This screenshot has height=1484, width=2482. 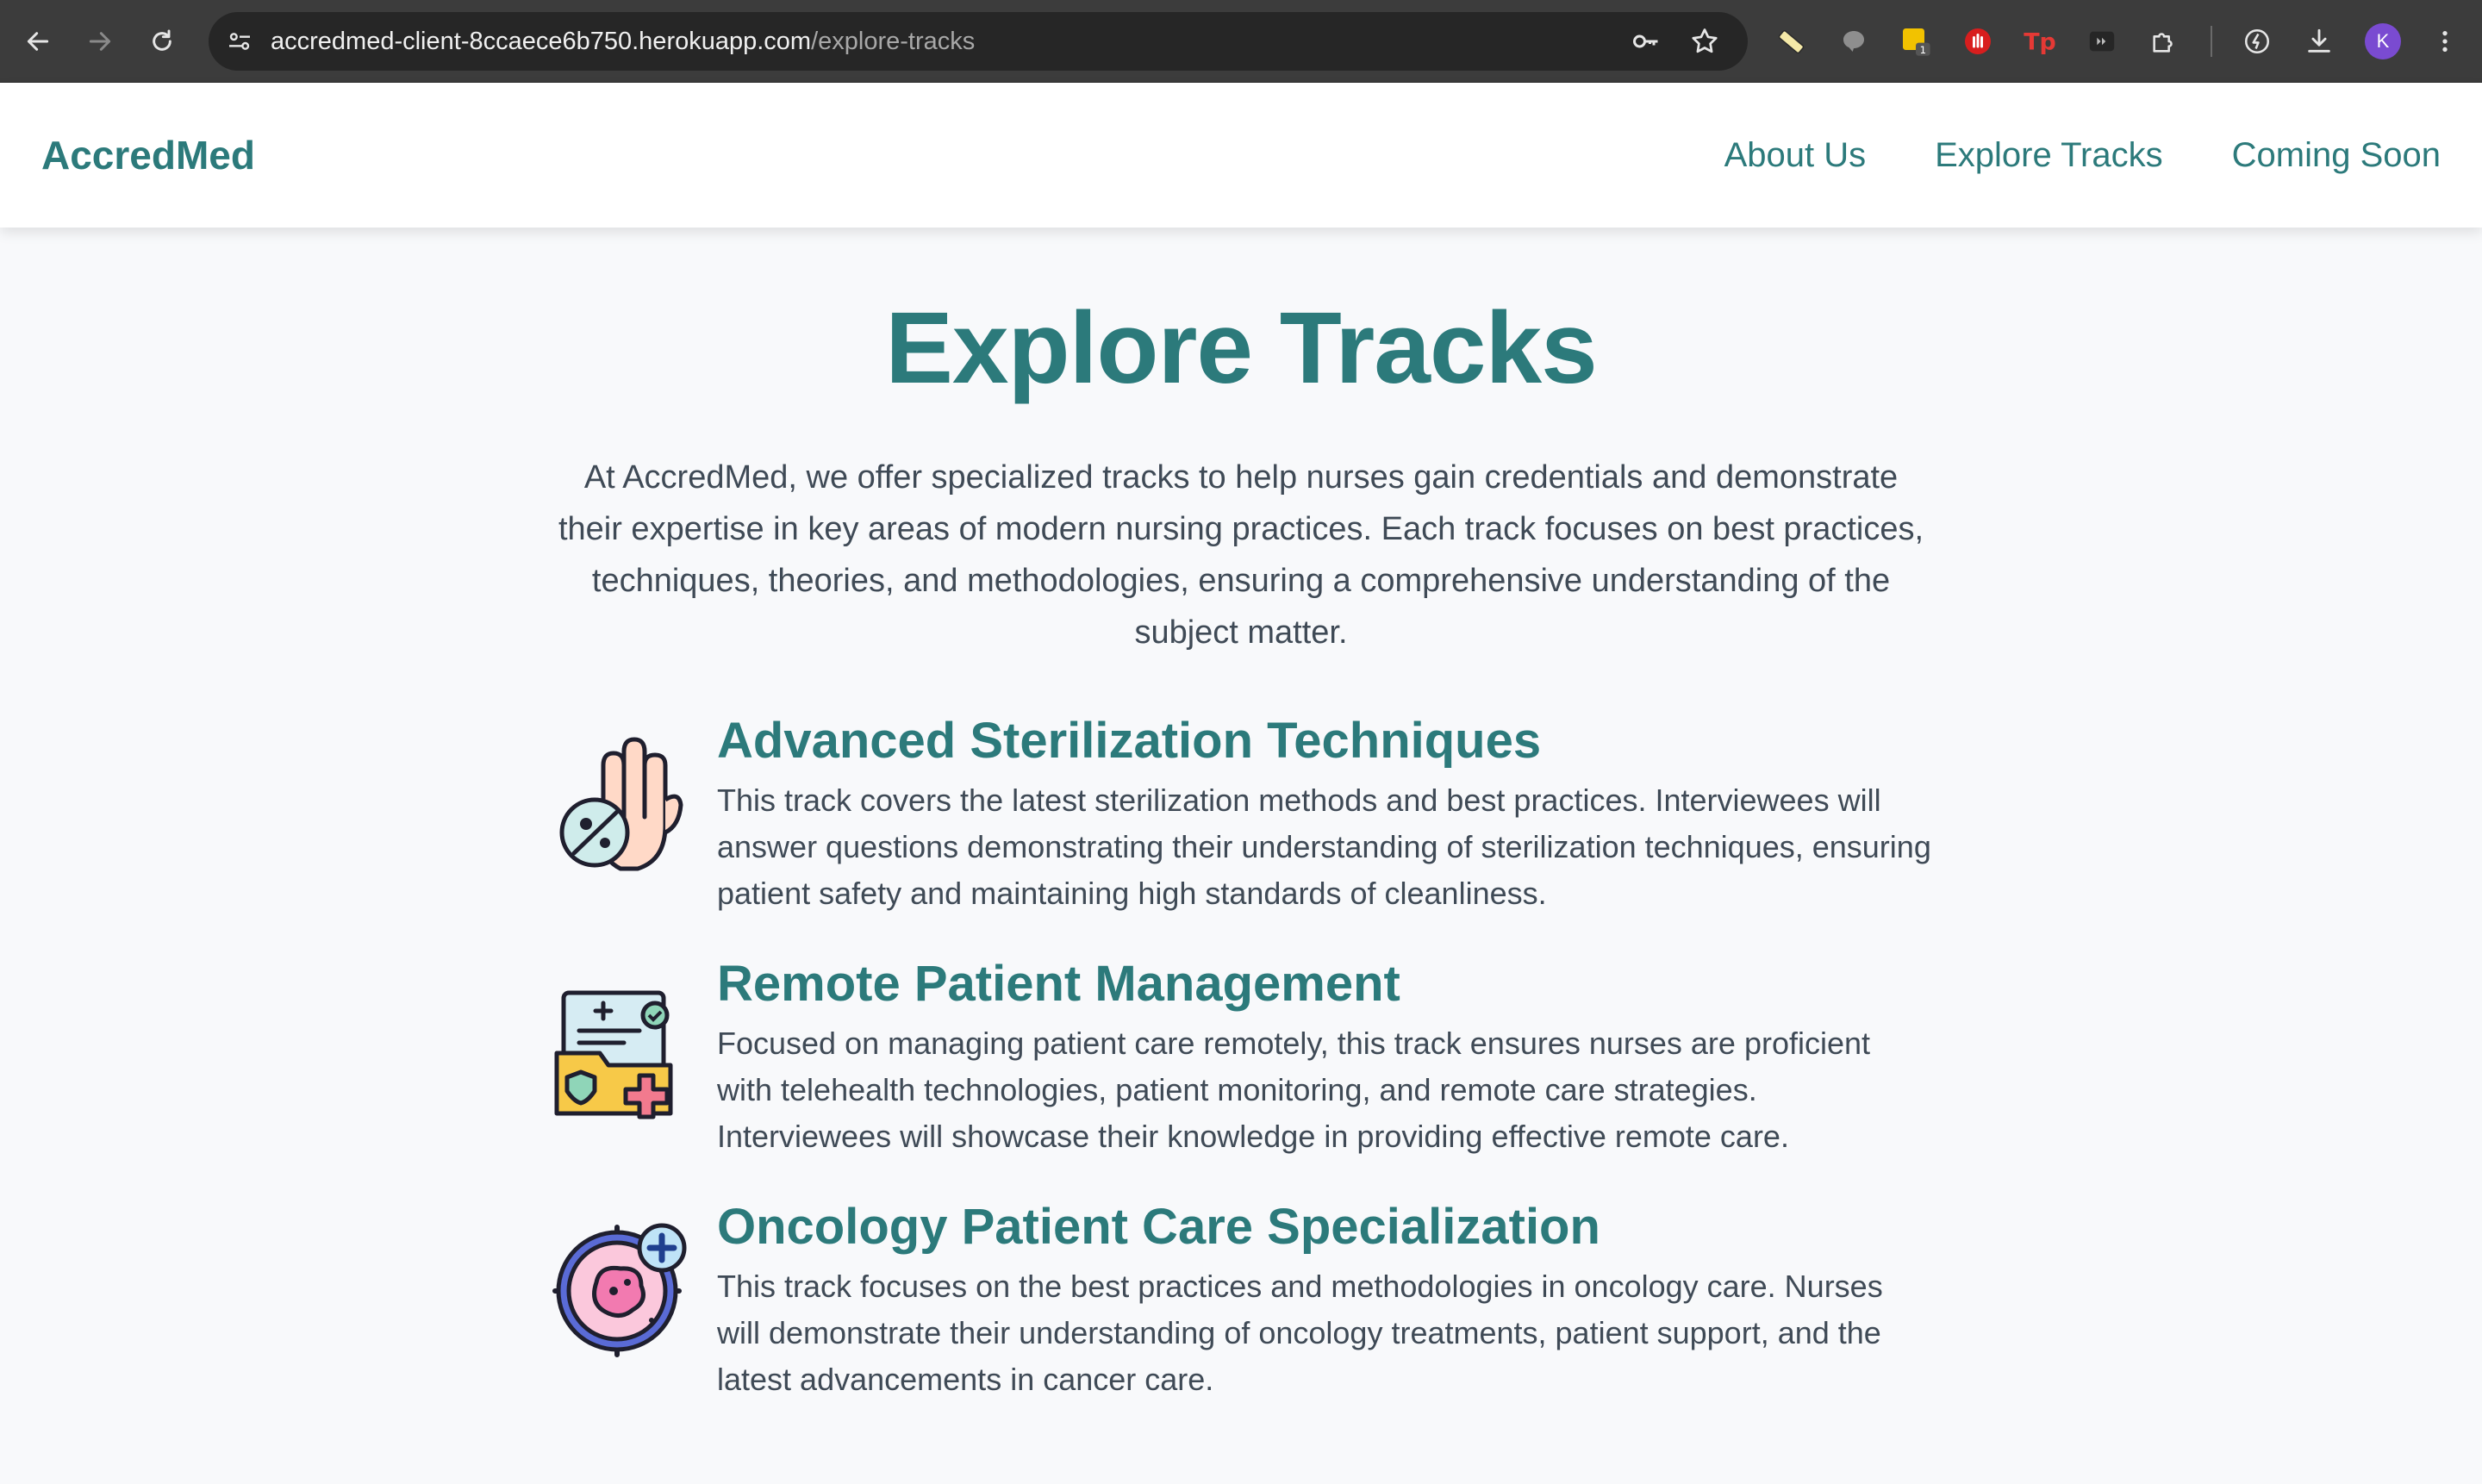 I want to click on sterile-hand-icon, so click(x=621, y=804).